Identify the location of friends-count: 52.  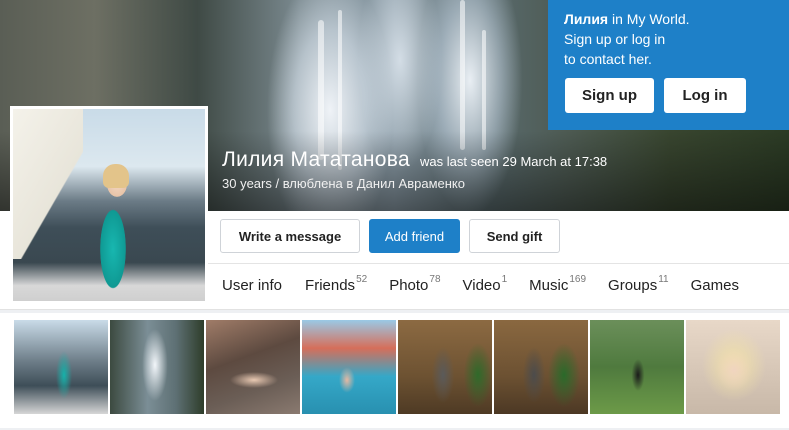
(362, 279).